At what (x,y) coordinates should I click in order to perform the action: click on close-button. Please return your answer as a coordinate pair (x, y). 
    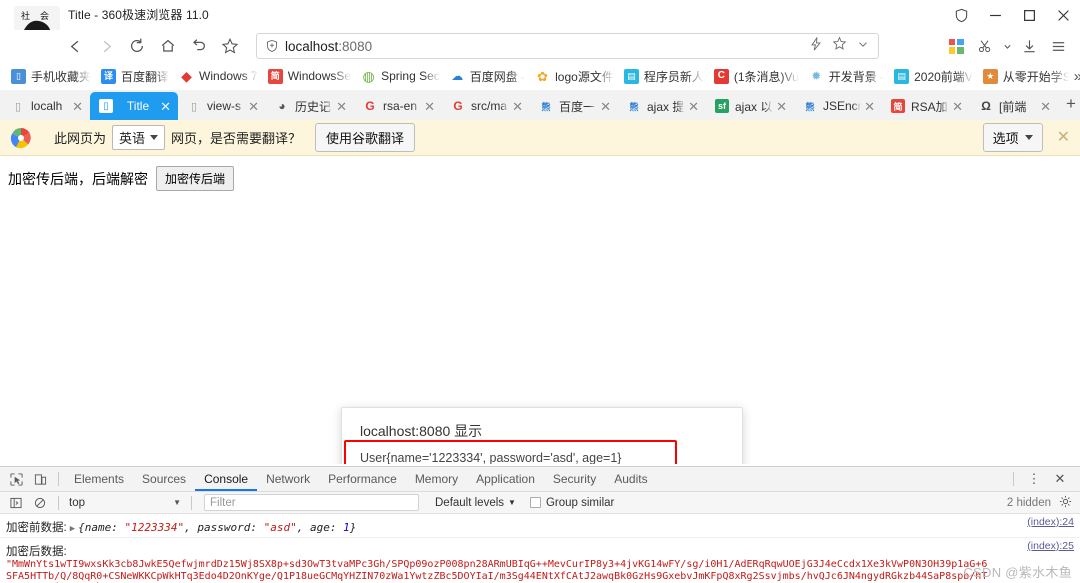
    Looking at the image, I should click on (1063, 15).